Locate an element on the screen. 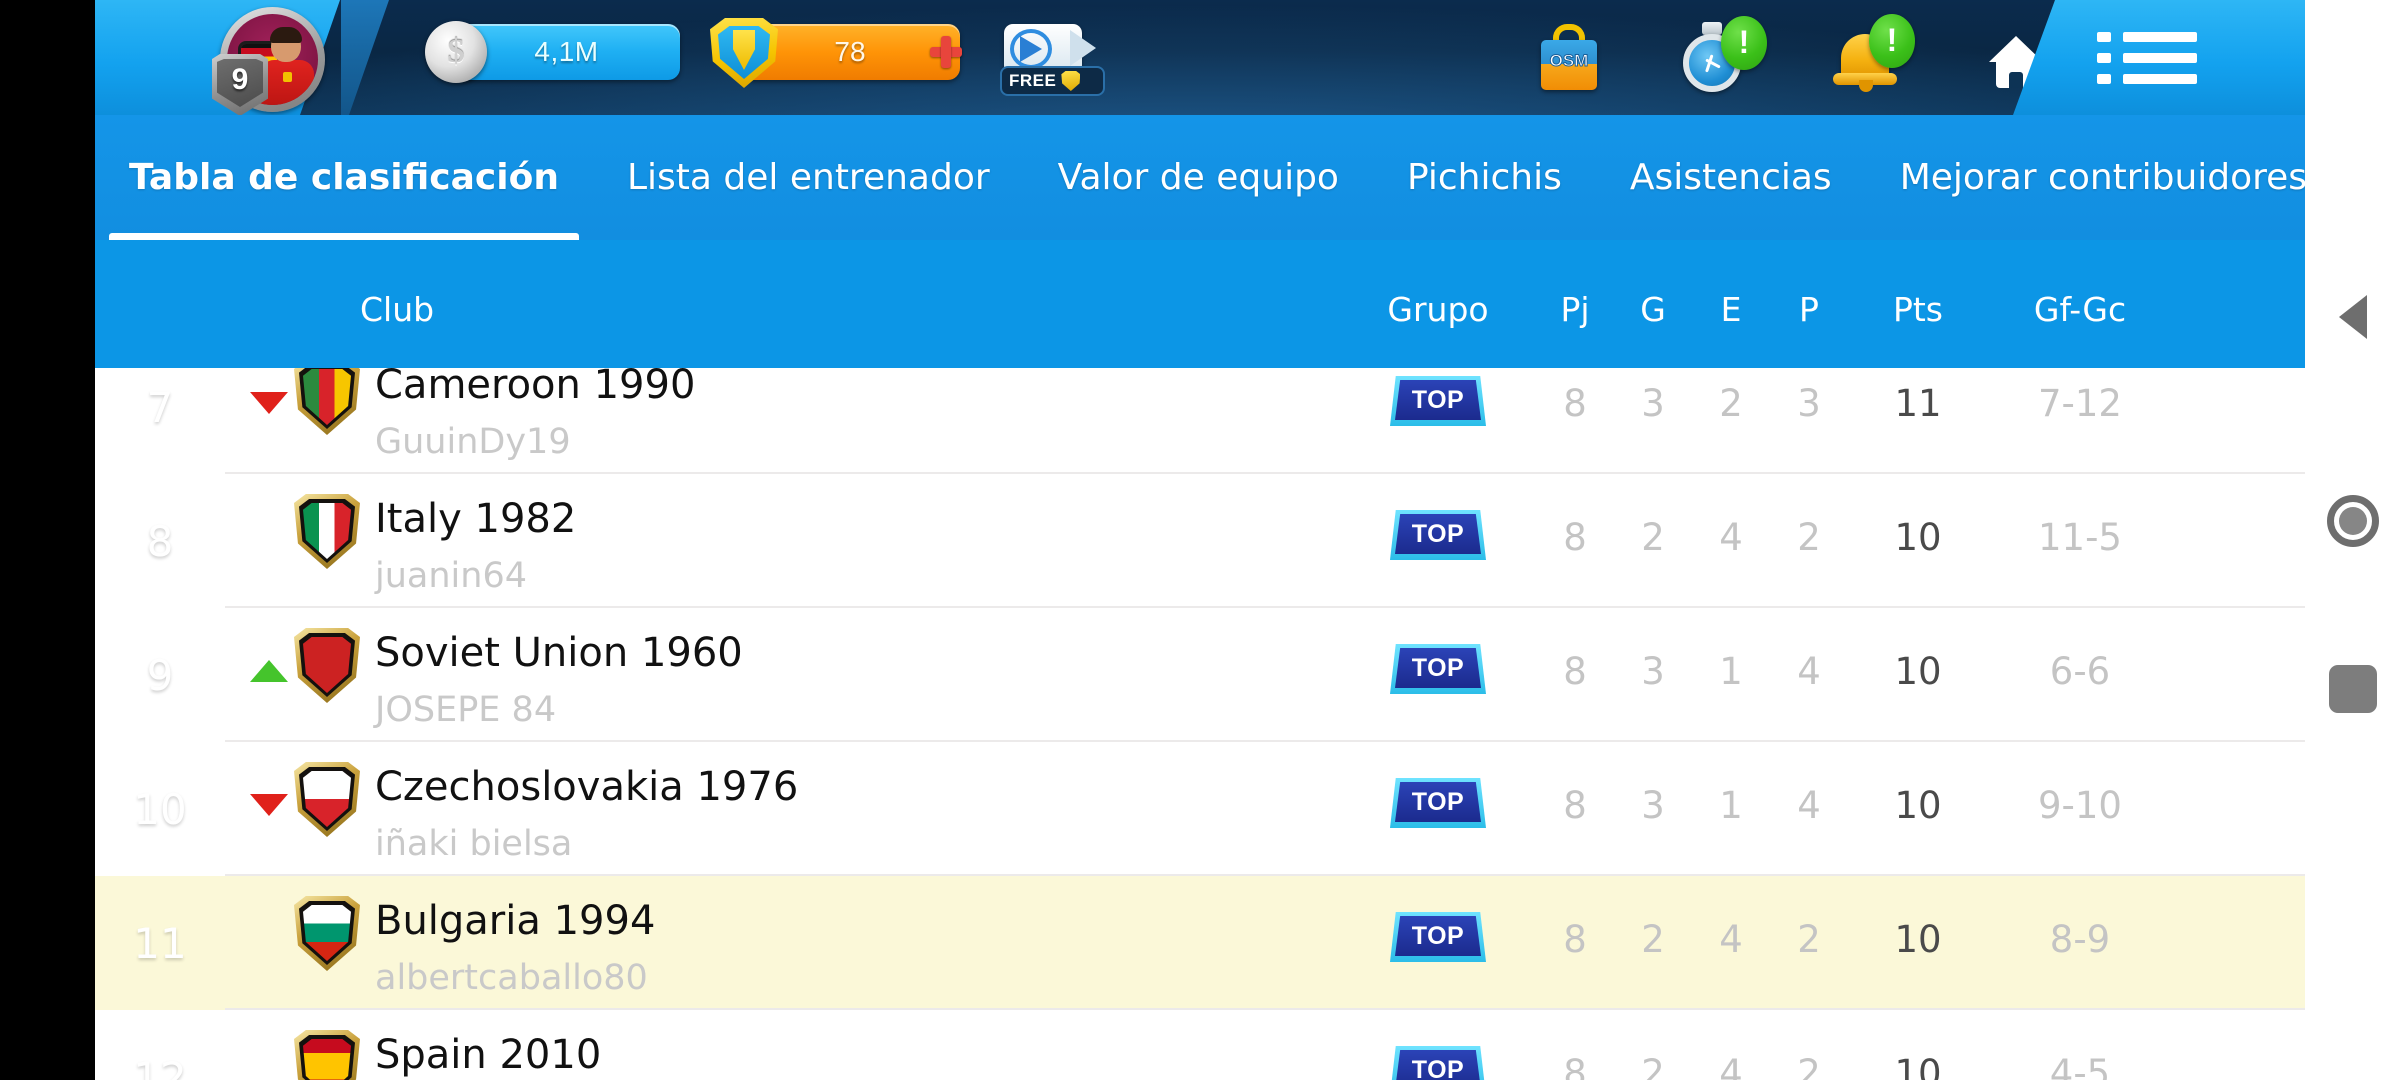 The image size is (2400, 1080). recents-button is located at coordinates (2352, 689).